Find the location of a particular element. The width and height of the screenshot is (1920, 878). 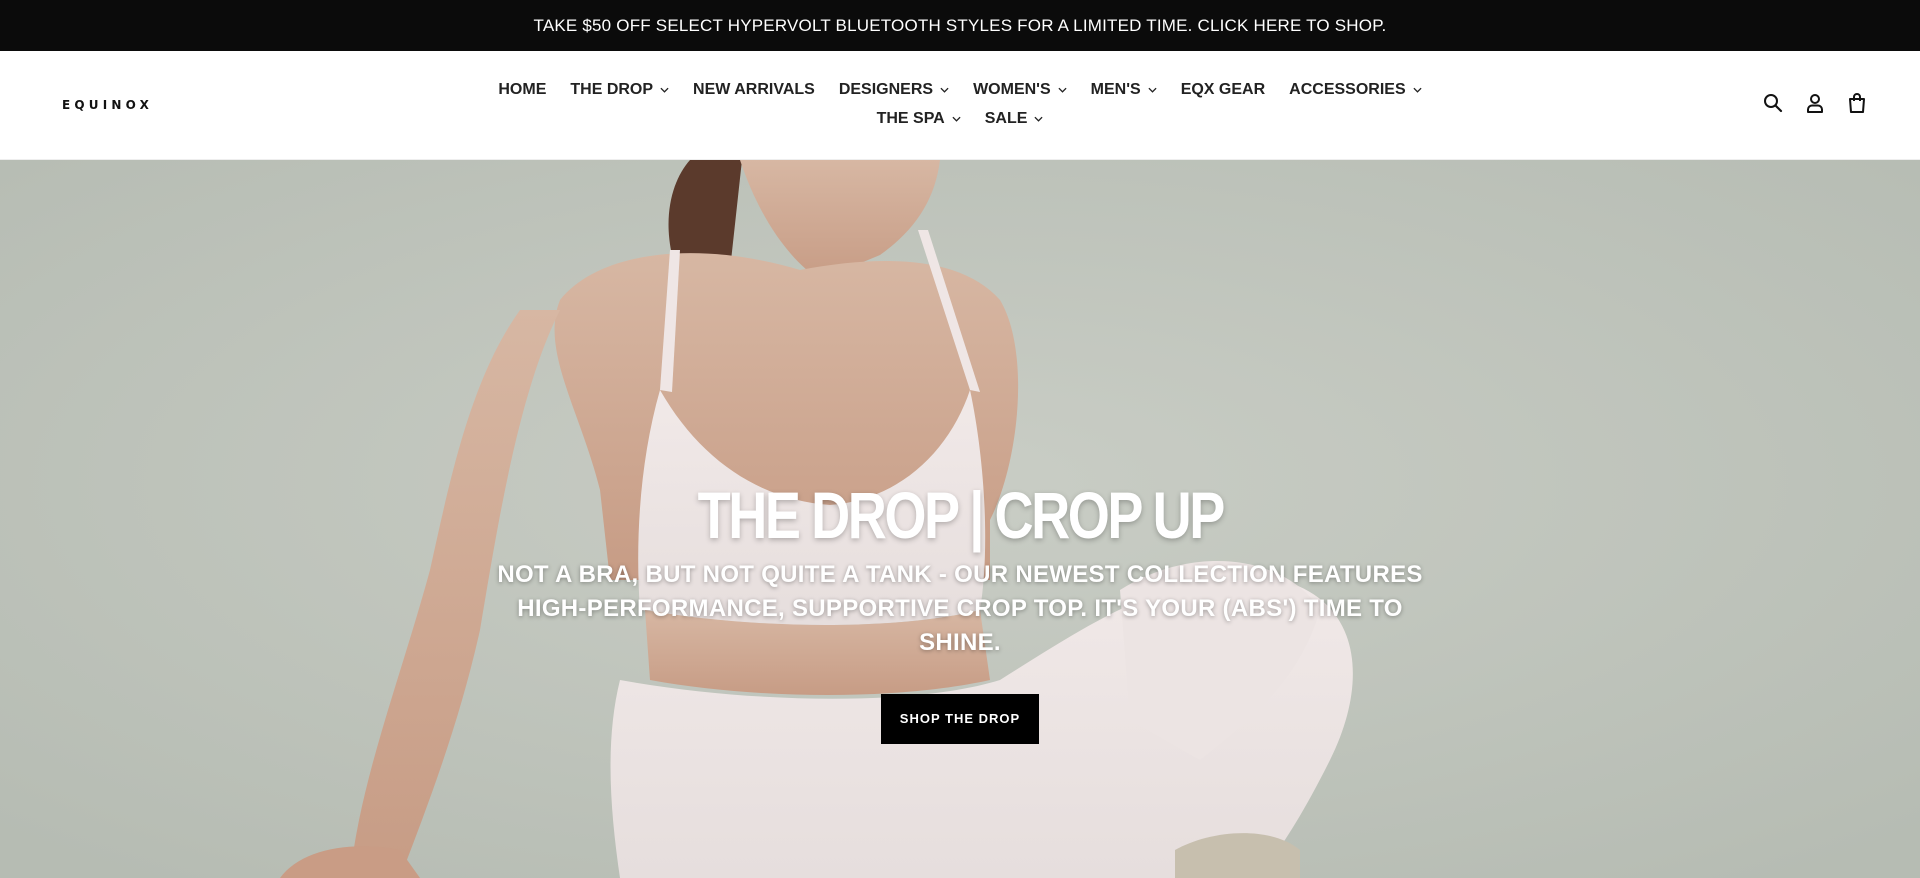

nav-item-label: SALE is located at coordinates (1006, 118).